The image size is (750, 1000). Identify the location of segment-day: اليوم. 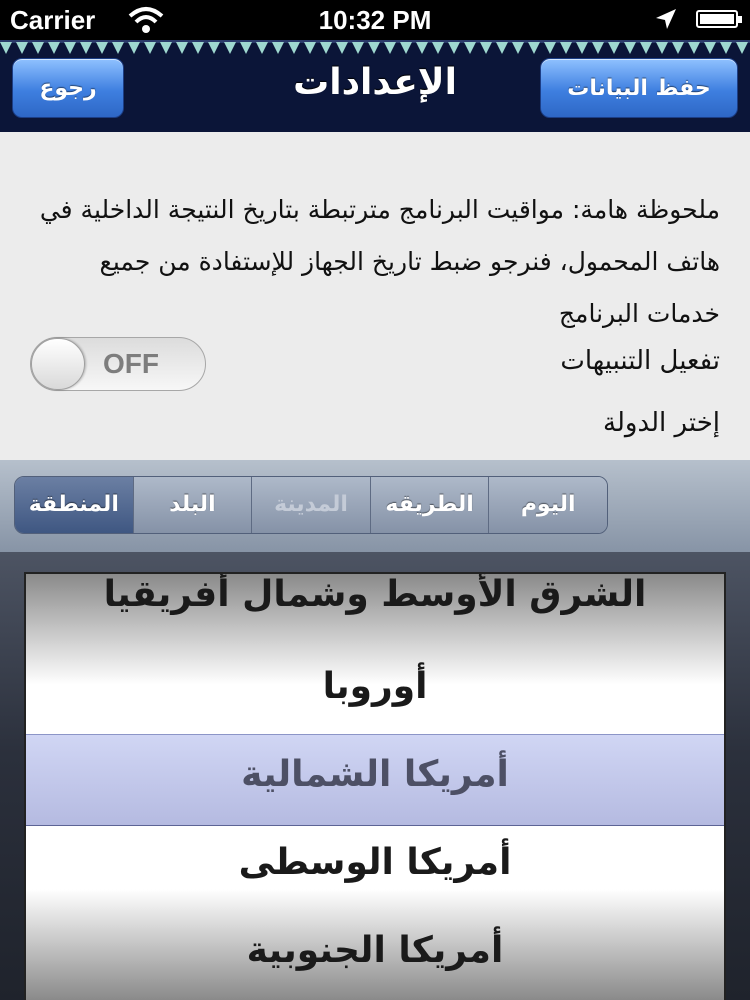
(547, 505).